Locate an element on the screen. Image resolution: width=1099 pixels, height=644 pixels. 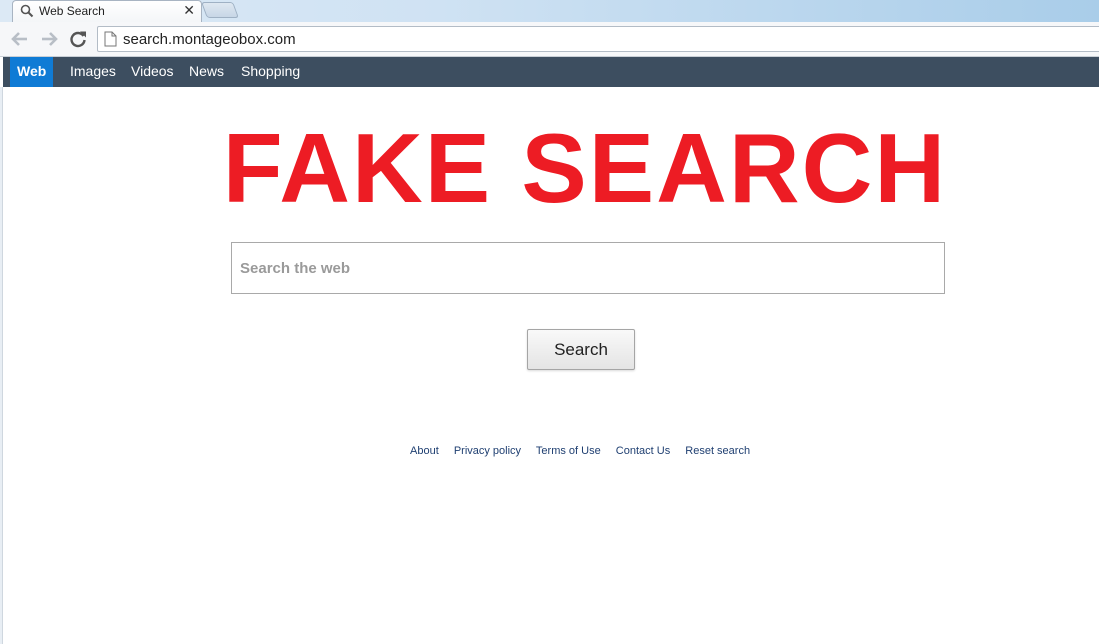
footer-link-contact-us: Contact Us is located at coordinates (643, 451).